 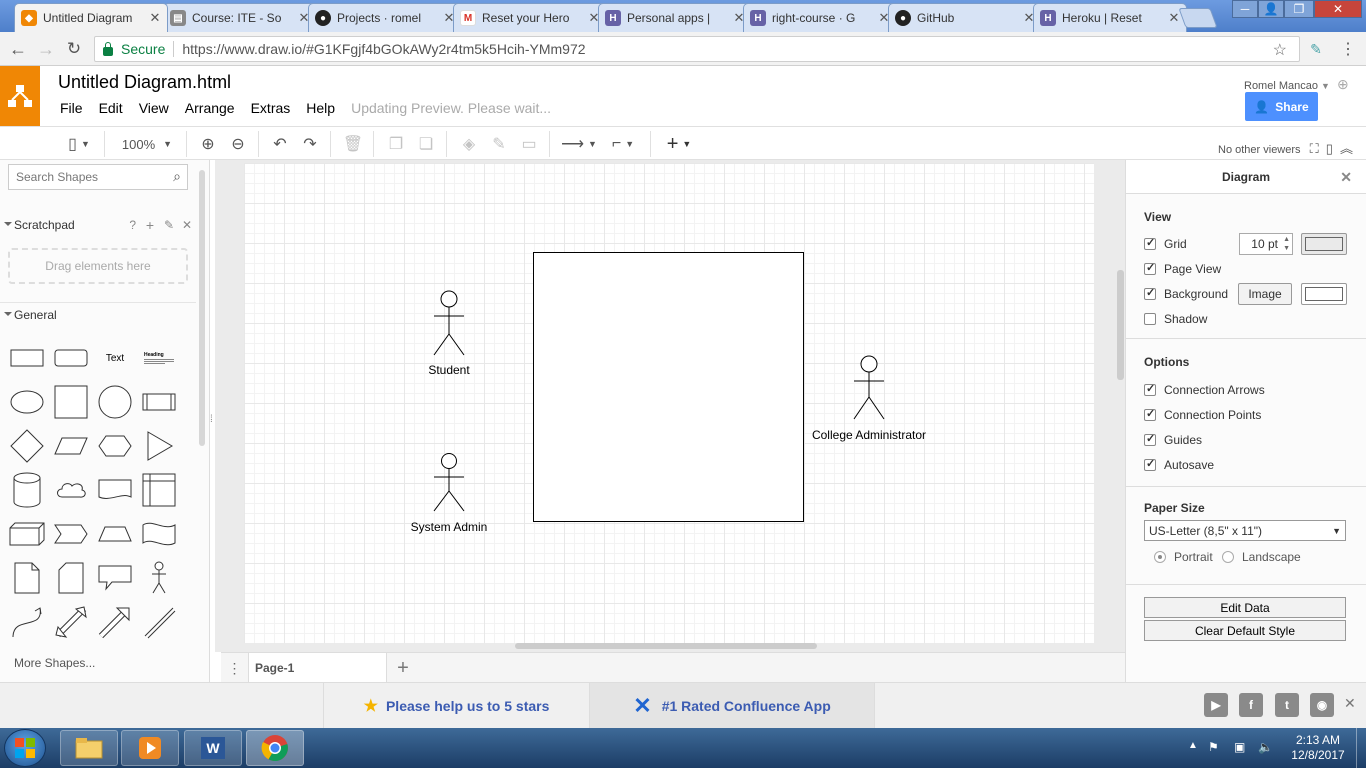 I want to click on card-shape, so click(x=71, y=578).